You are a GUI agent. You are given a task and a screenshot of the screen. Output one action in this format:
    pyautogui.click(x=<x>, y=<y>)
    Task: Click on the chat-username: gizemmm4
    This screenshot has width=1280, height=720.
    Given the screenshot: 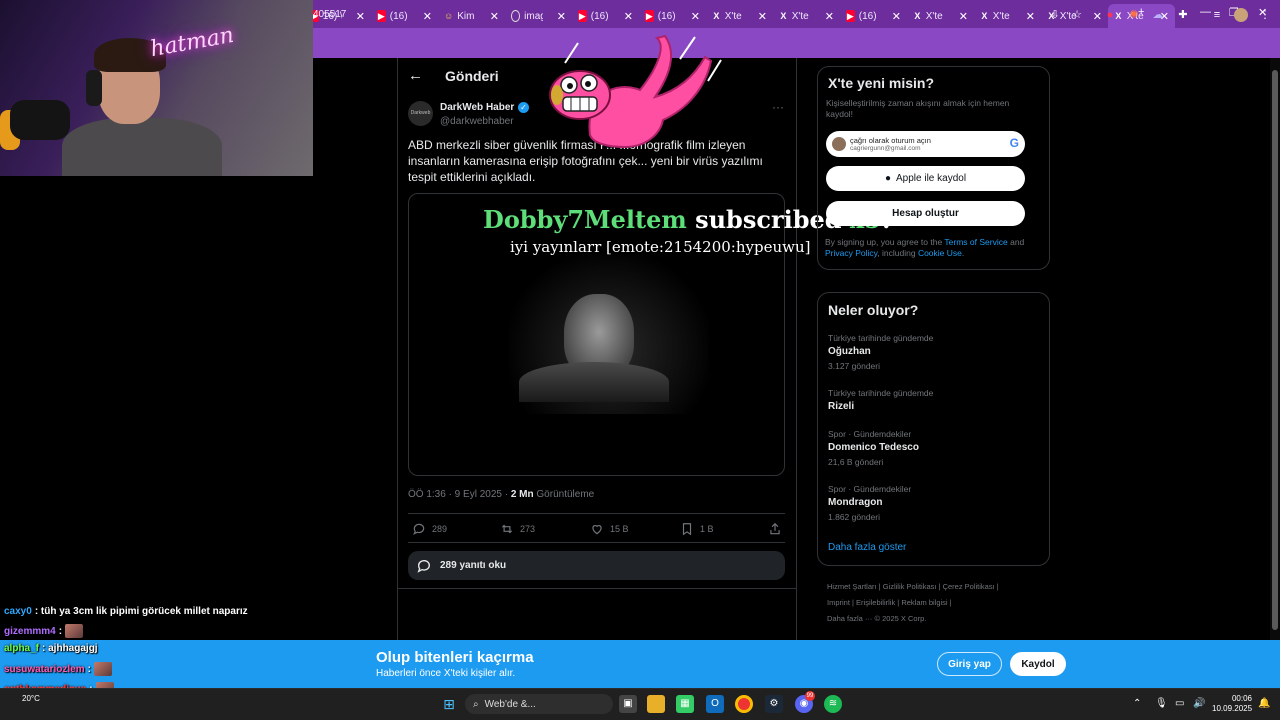 What is the action you would take?
    pyautogui.click(x=30, y=631)
    